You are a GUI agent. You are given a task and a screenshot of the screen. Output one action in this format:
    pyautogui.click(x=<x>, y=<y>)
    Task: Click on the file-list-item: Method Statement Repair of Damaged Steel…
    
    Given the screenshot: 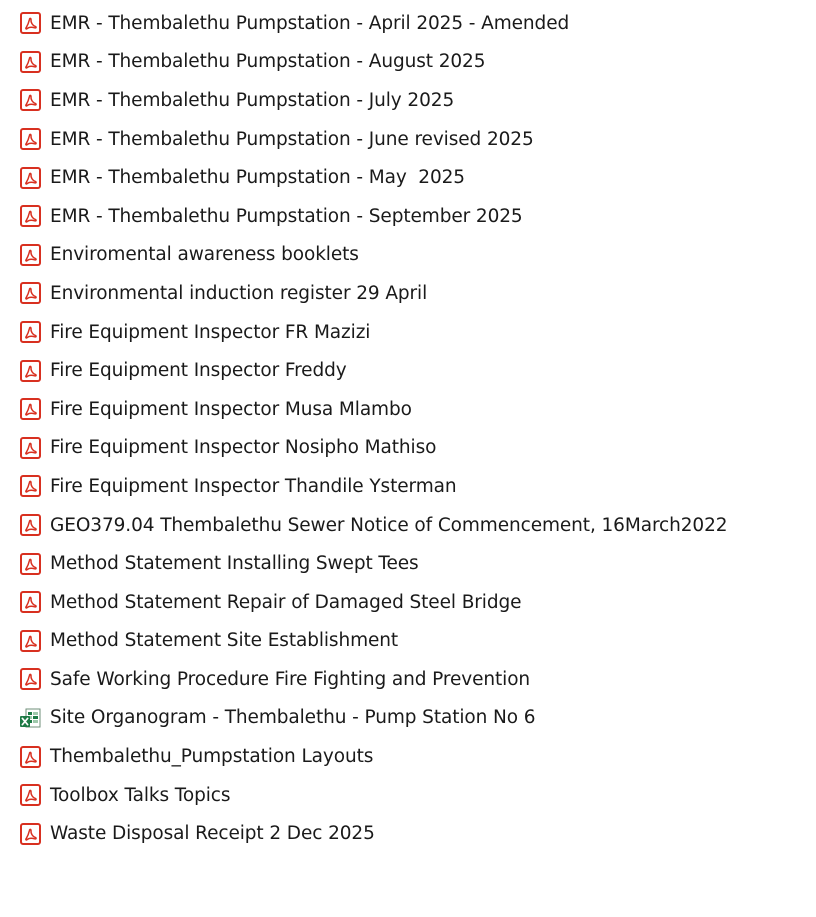 What is the action you would take?
    pyautogui.click(x=408, y=602)
    